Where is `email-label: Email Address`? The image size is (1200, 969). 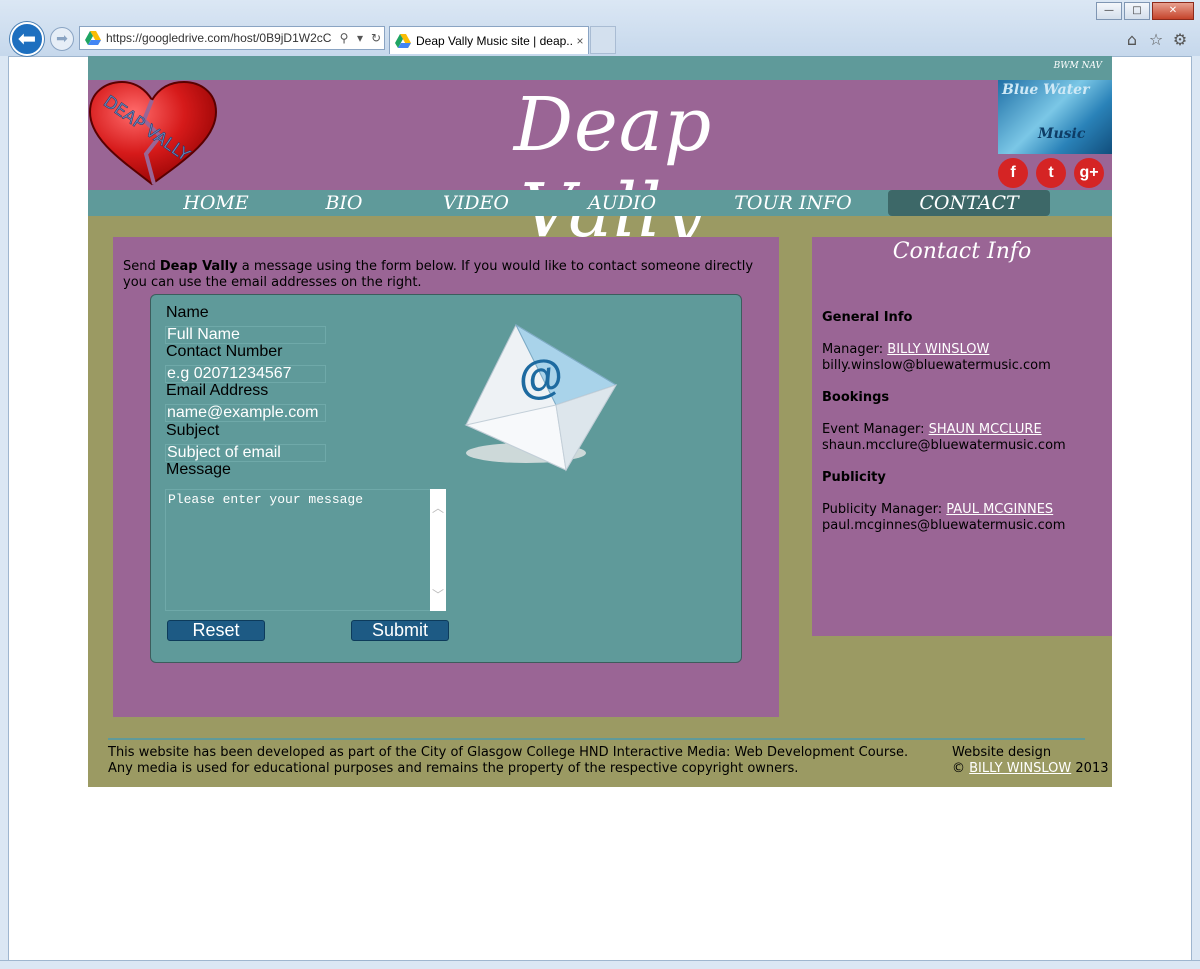
email-label: Email Address is located at coordinates (217, 390).